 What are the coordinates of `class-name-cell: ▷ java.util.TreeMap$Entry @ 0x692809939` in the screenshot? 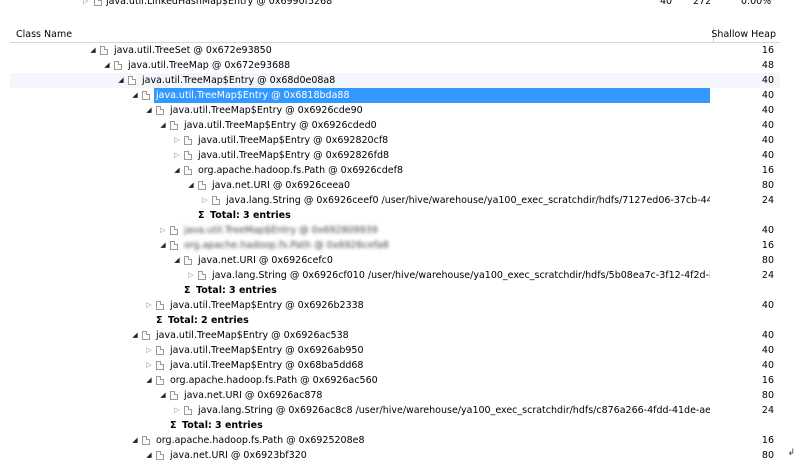 It's located at (360, 230).